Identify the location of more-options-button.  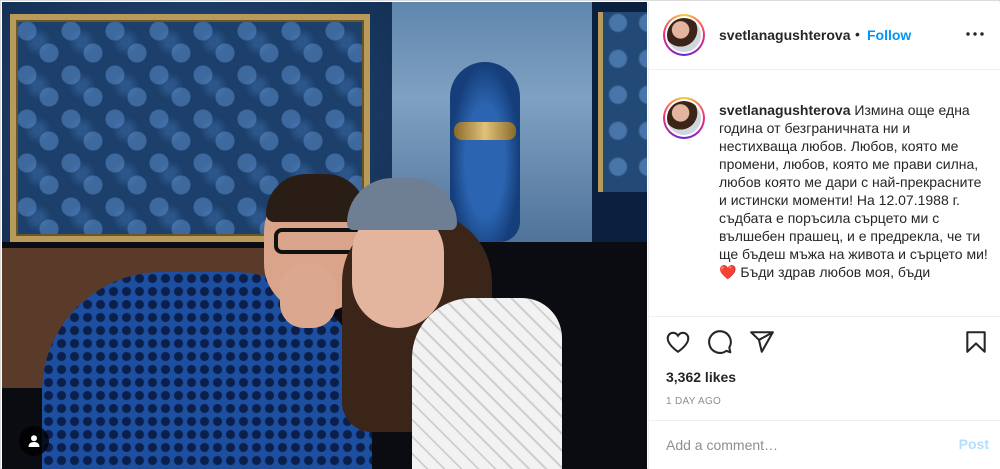
(975, 34).